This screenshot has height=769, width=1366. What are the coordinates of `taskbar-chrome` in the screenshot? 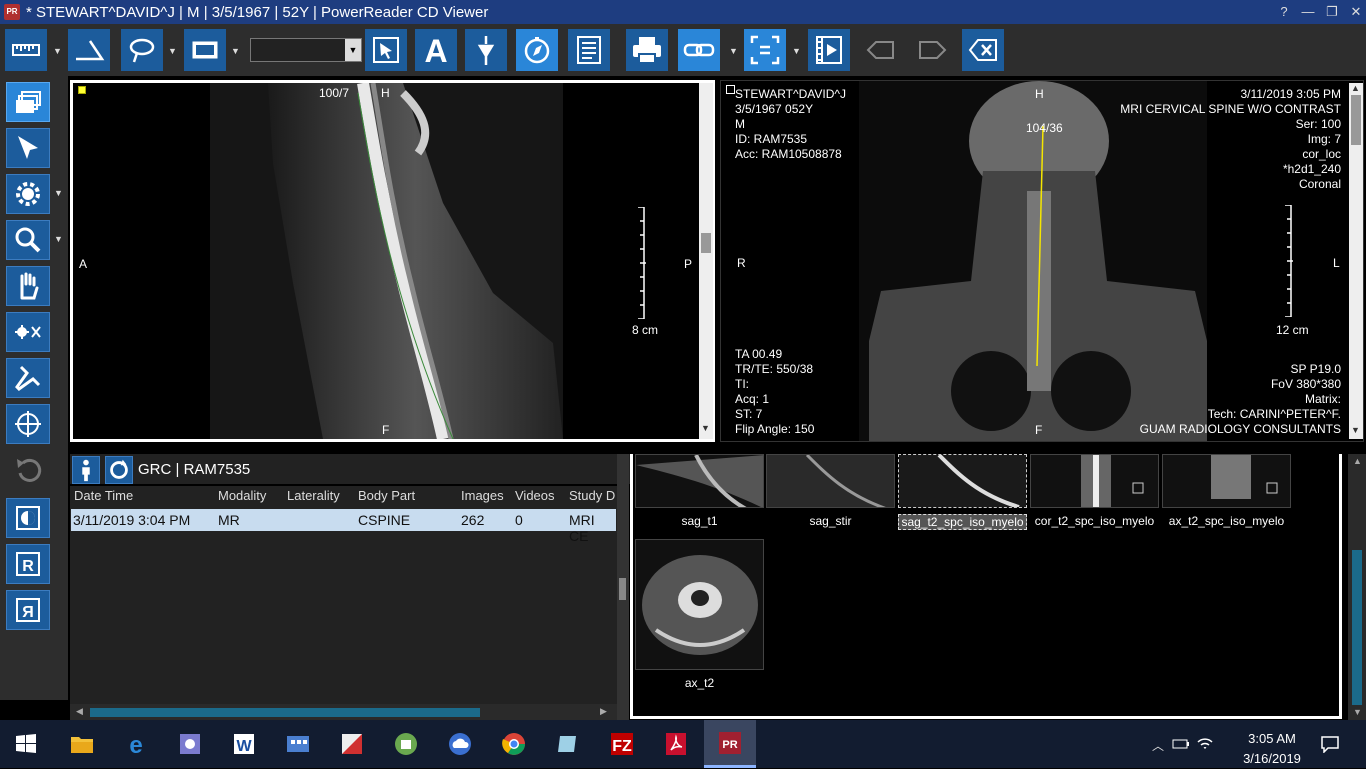 It's located at (514, 744).